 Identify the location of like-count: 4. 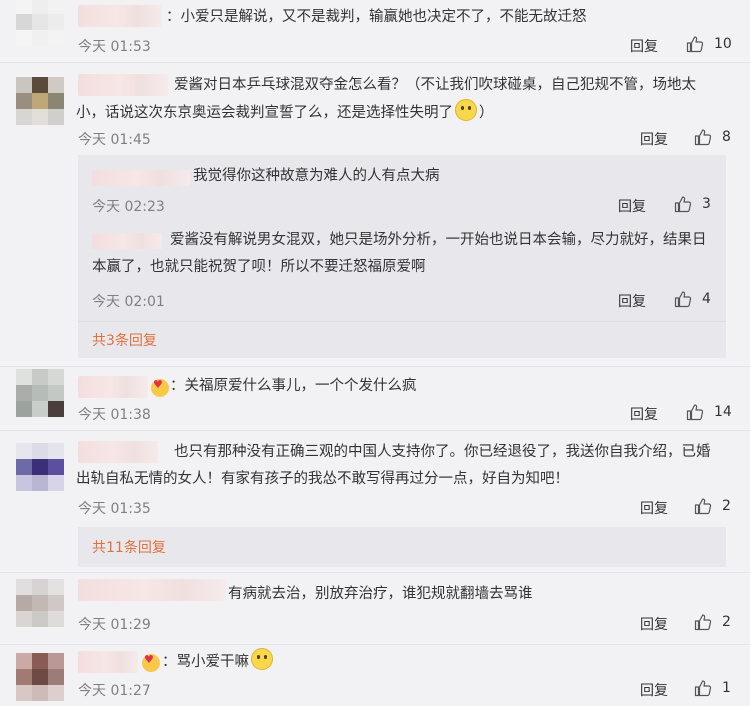
(706, 299).